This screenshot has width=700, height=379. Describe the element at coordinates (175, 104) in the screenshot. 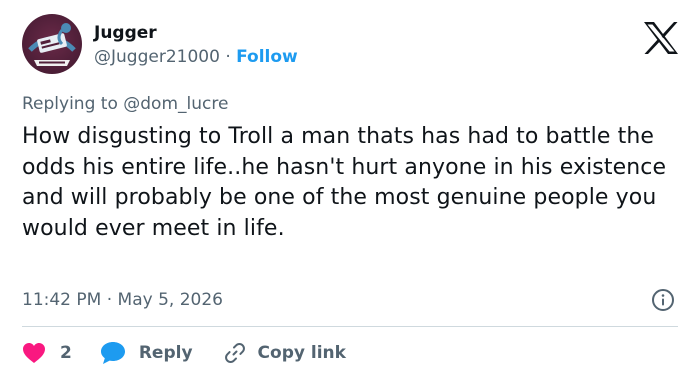

I see `replying-mention: @dom_lucre` at that location.